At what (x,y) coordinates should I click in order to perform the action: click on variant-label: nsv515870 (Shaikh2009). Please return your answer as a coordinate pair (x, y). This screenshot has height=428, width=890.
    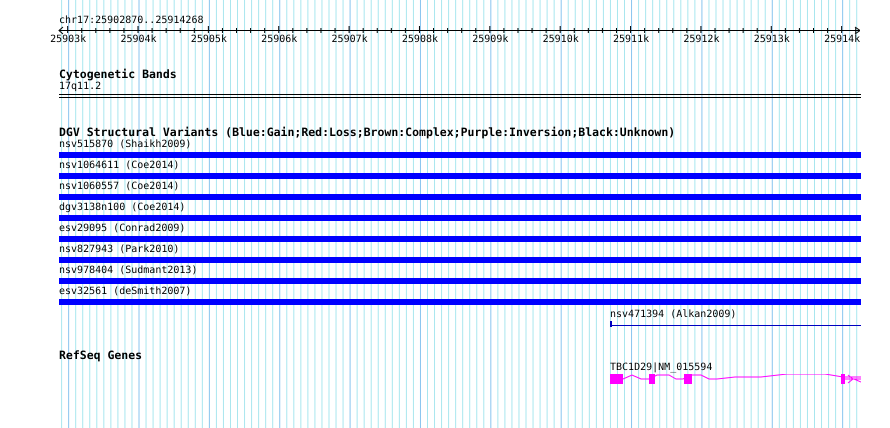
    Looking at the image, I should click on (125, 145).